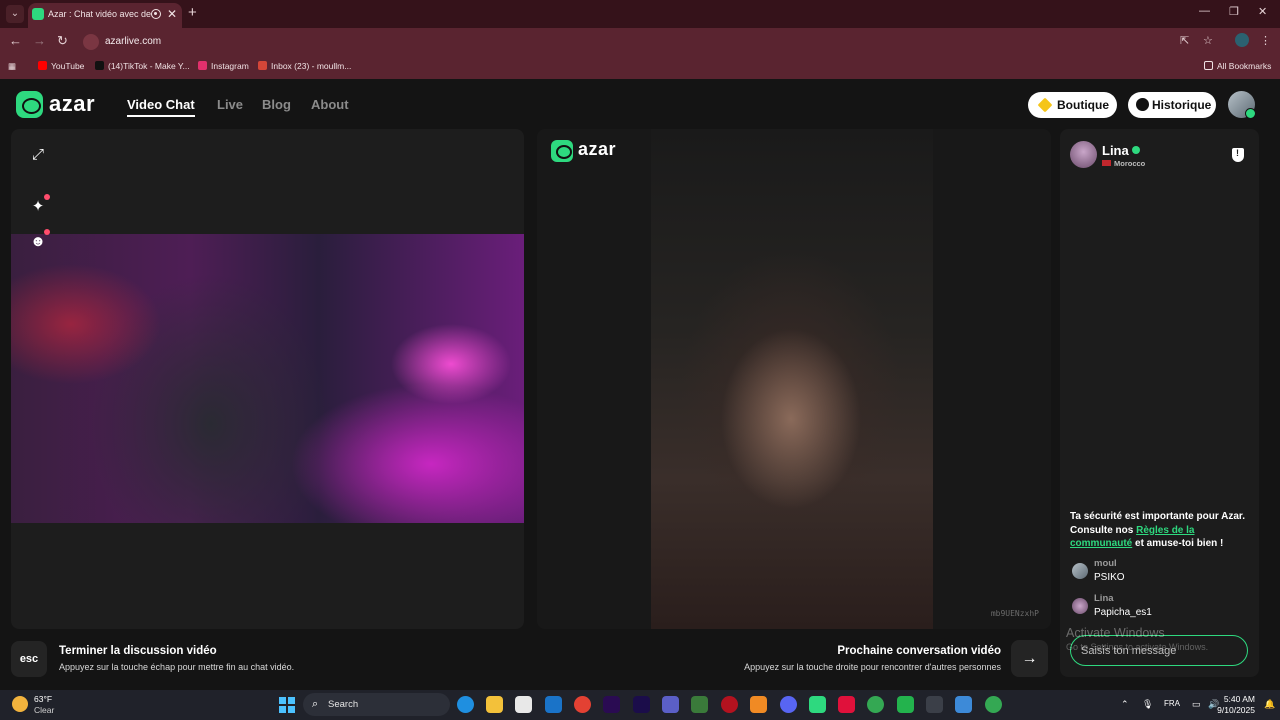 The height and width of the screenshot is (720, 1280). Describe the element at coordinates (99, 65) in the screenshot. I see `tiktok-icon` at that location.